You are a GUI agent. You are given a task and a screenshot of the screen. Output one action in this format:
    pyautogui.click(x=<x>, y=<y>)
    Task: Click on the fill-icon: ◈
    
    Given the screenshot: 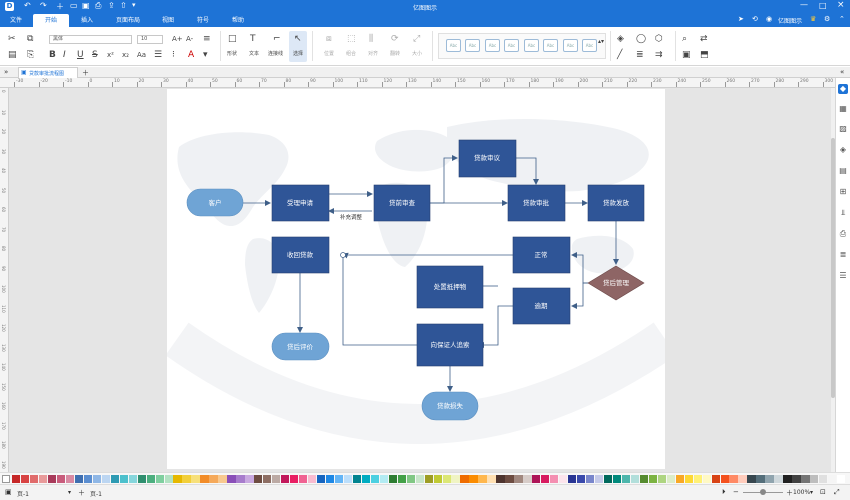 What is the action you would take?
    pyautogui.click(x=620, y=39)
    